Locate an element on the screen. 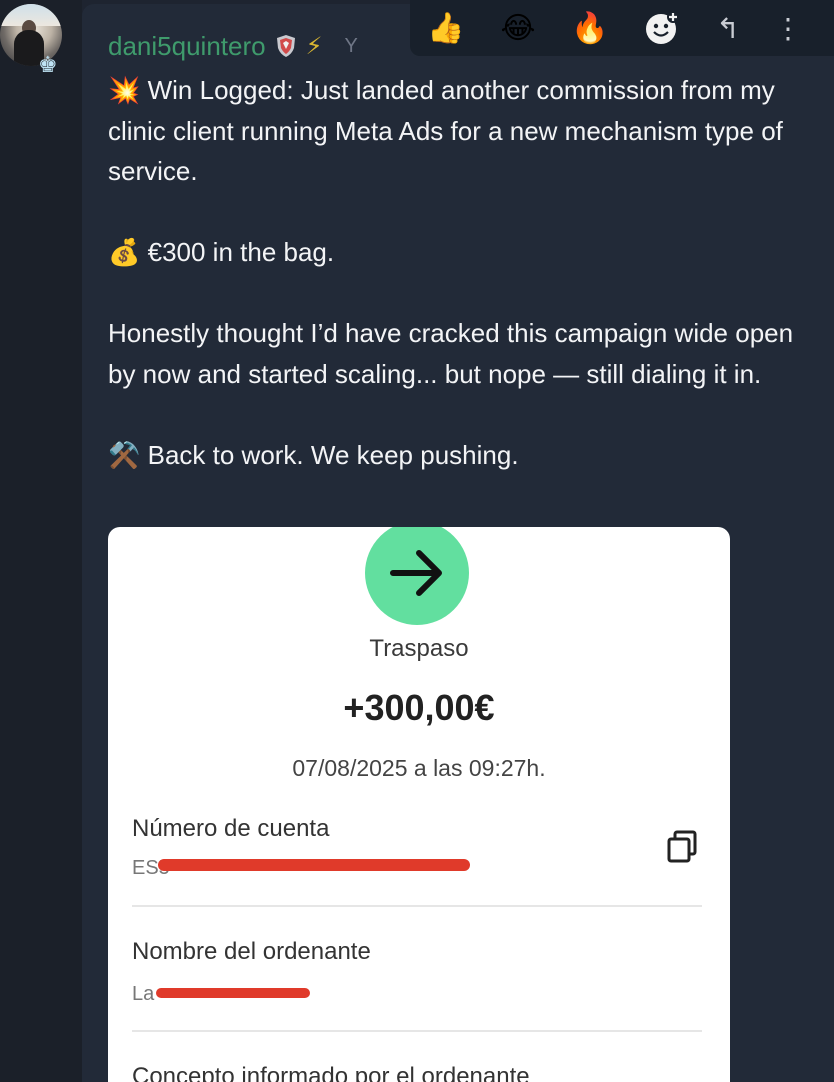 The height and width of the screenshot is (1082, 834). message-paragraph: ⚒️ Back to work. We keep pushing. is located at coordinates (466, 455).